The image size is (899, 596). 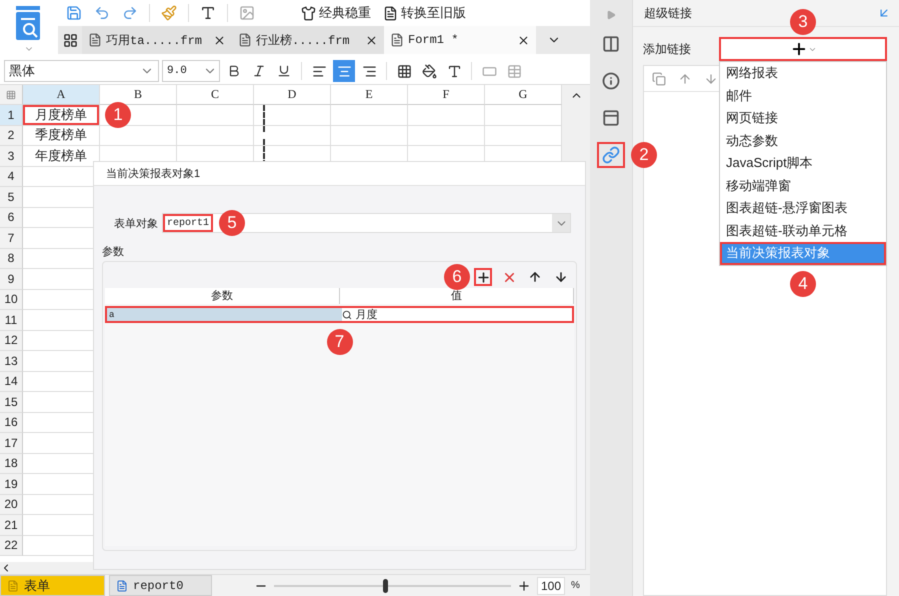 What do you see at coordinates (191, 71) in the screenshot?
I see `size-select: 9.0` at bounding box center [191, 71].